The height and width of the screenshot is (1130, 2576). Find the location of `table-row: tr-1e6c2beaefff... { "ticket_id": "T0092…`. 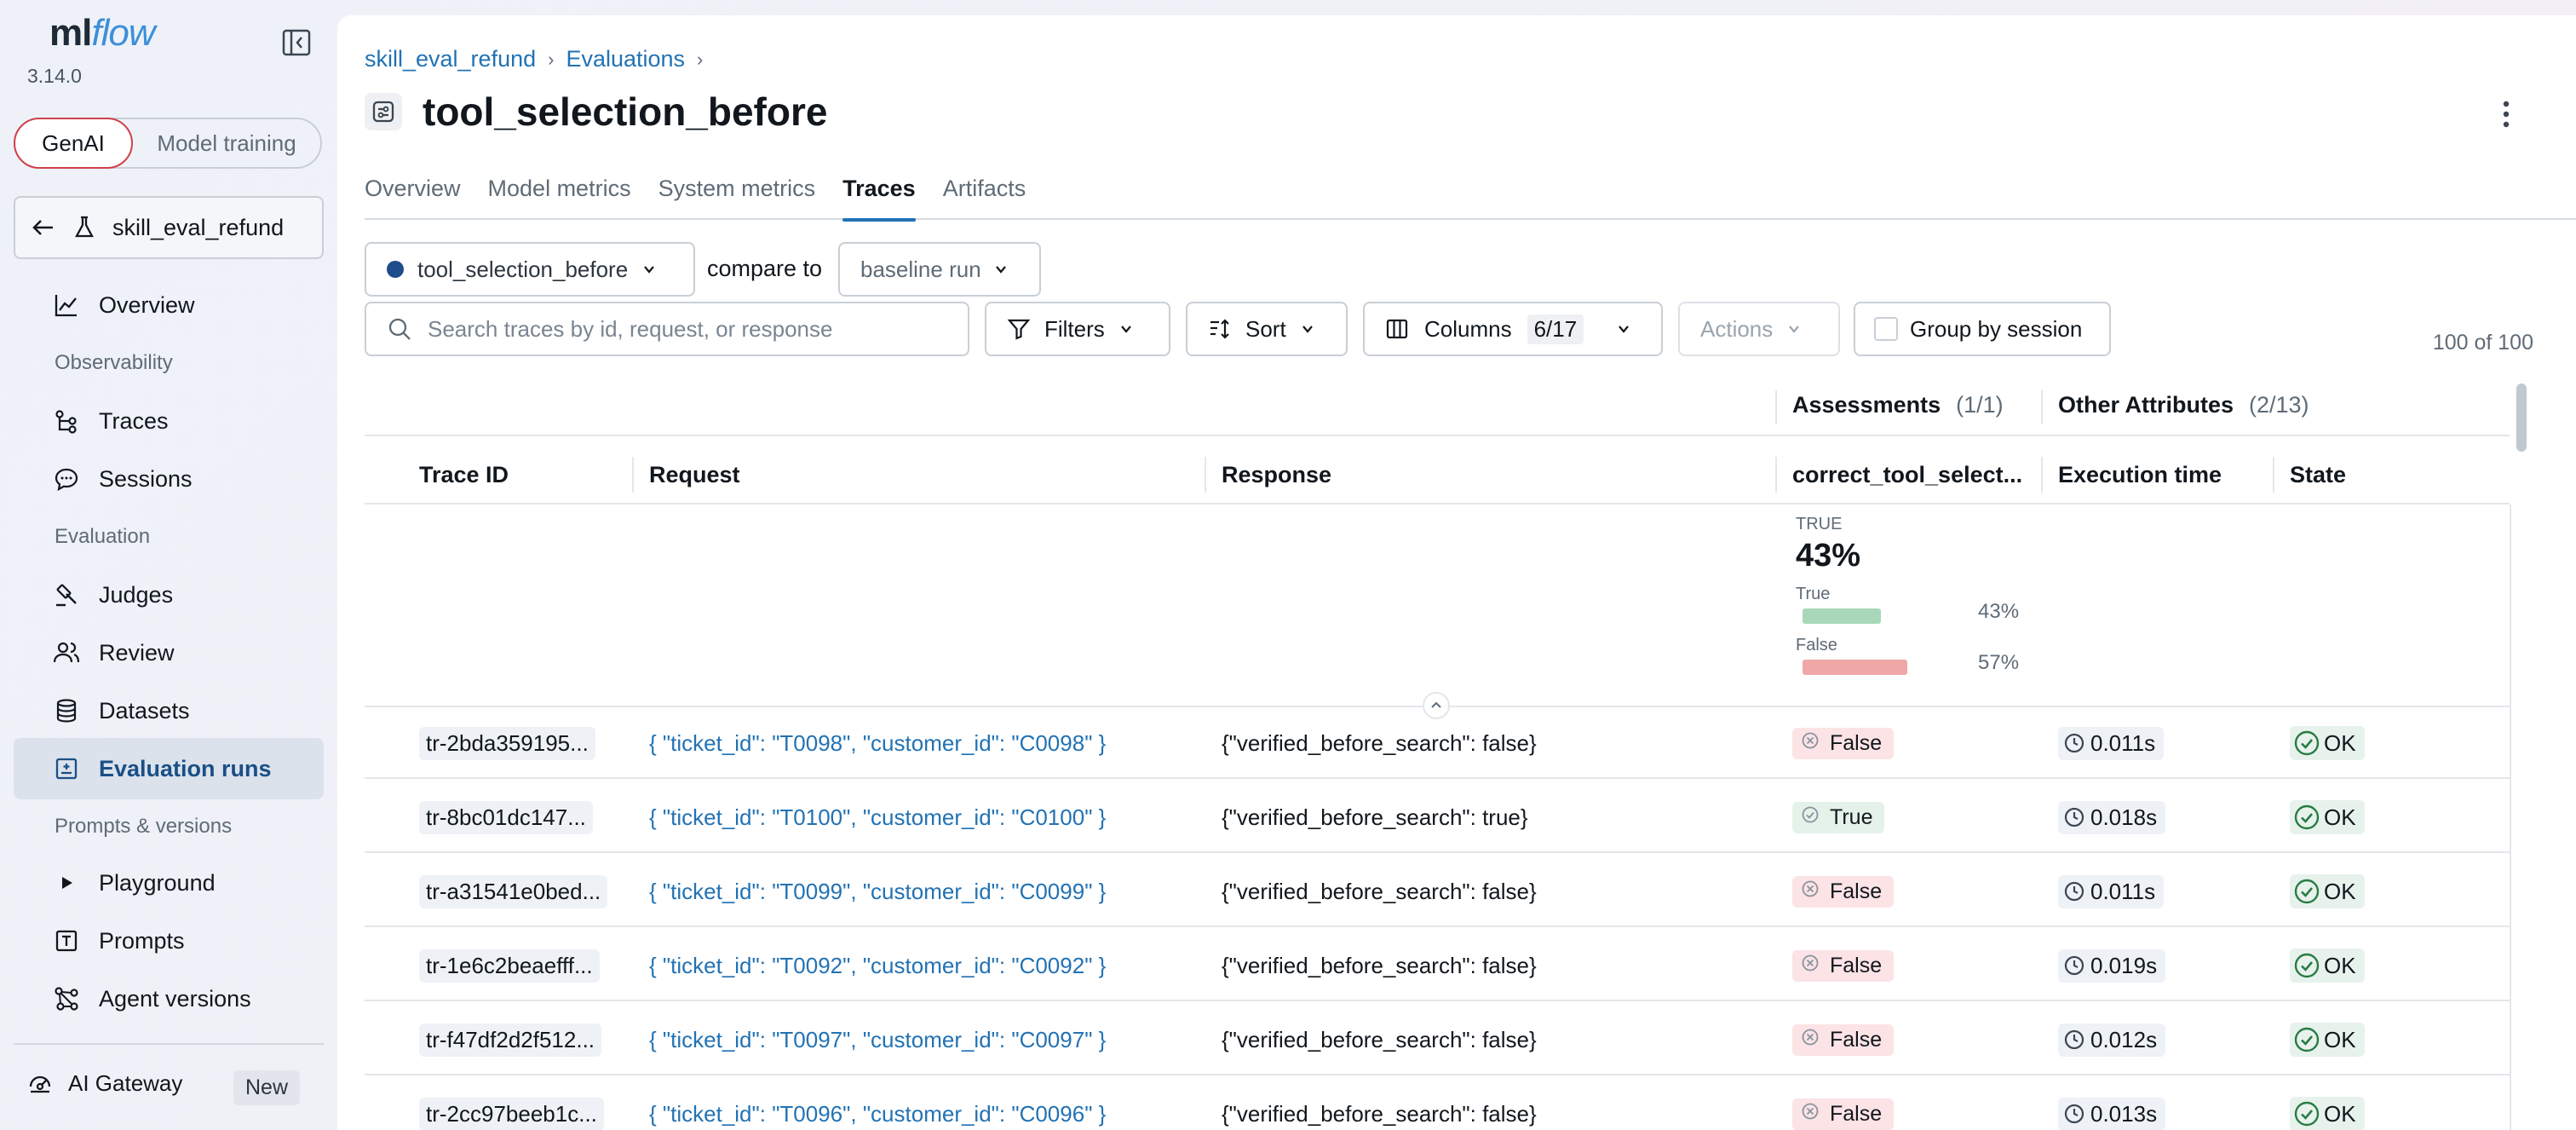

table-row: tr-1e6c2beaefff... { "ticket_id": "T0092… is located at coordinates (1438, 965).